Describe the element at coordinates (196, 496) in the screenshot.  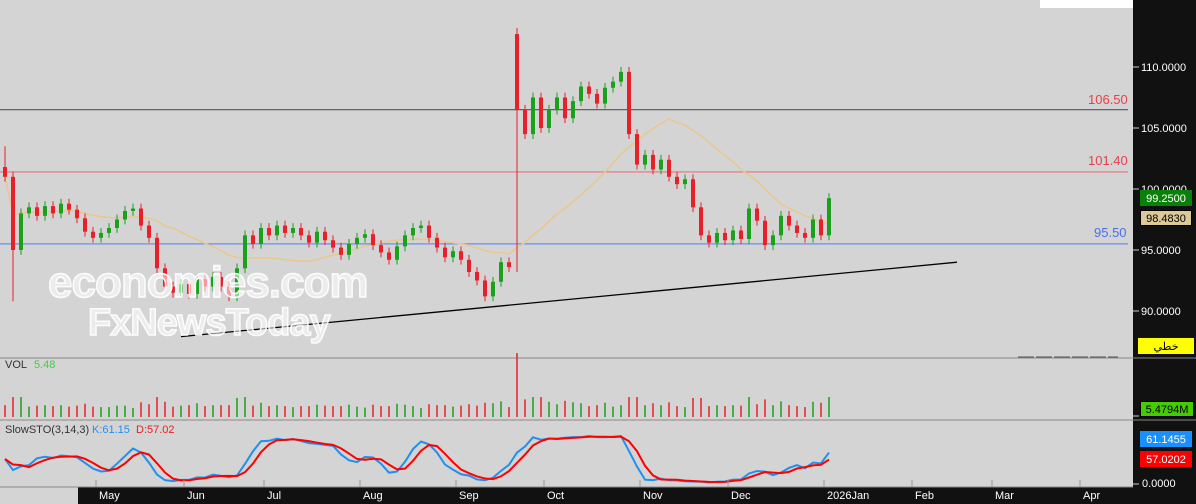
I see `month-label: Jun` at that location.